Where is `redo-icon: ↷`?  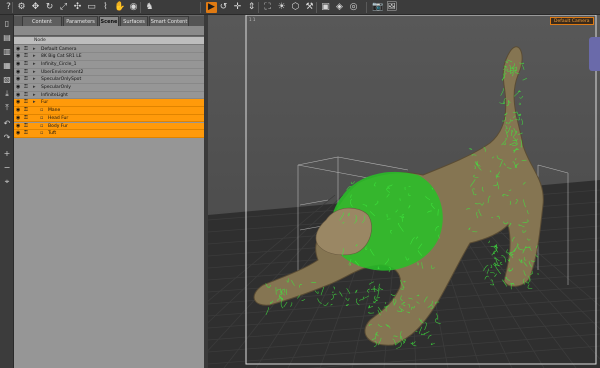
redo-icon: ↷ is located at coordinates (7, 138).